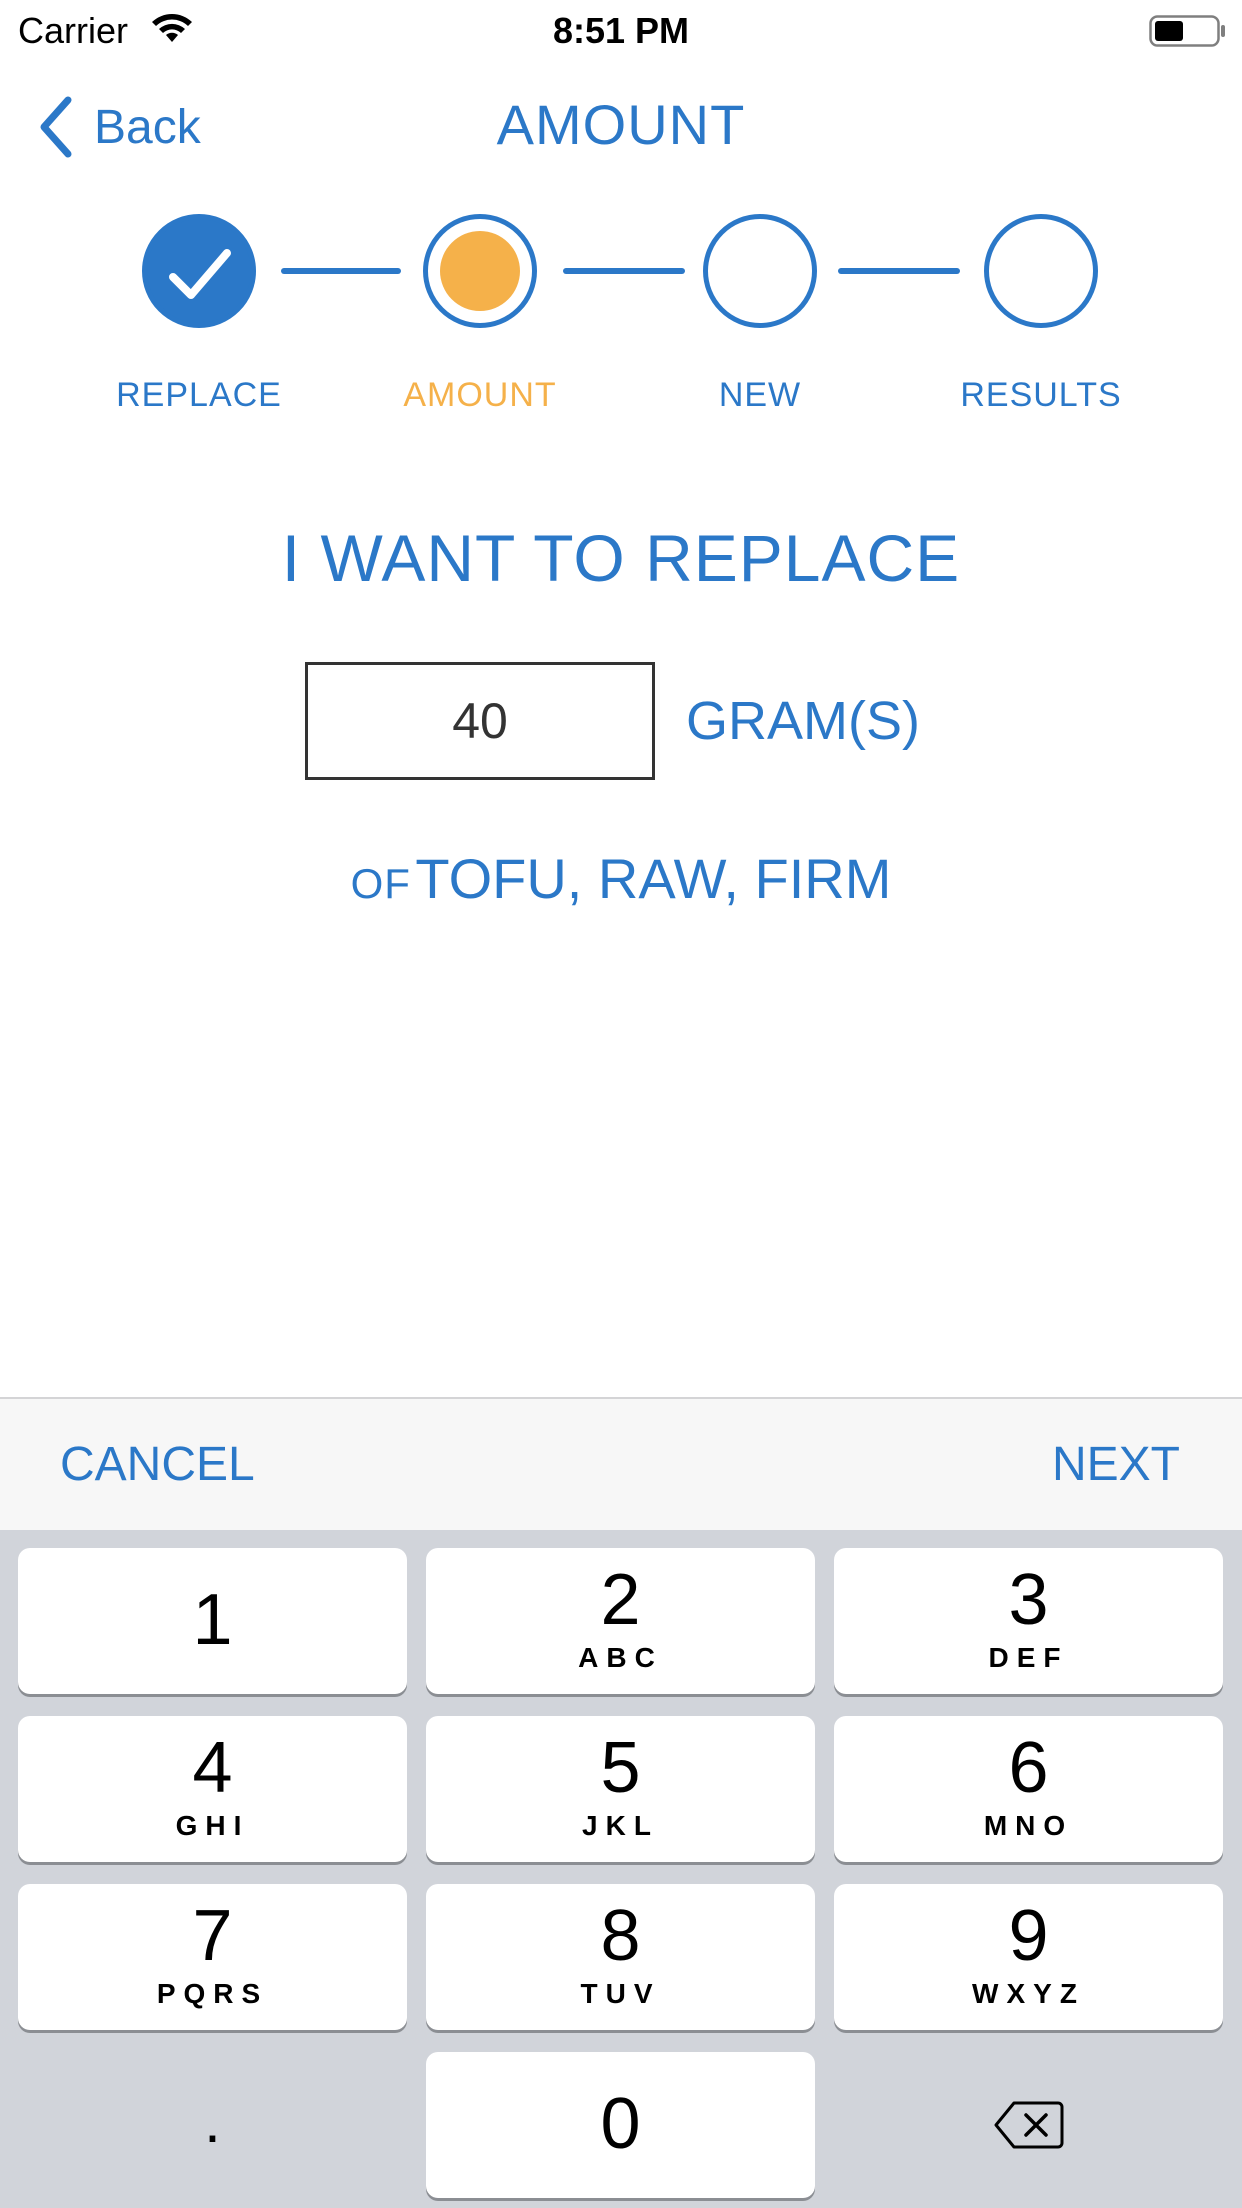  What do you see at coordinates (1116, 1464) in the screenshot?
I see `next-button: NEXT` at bounding box center [1116, 1464].